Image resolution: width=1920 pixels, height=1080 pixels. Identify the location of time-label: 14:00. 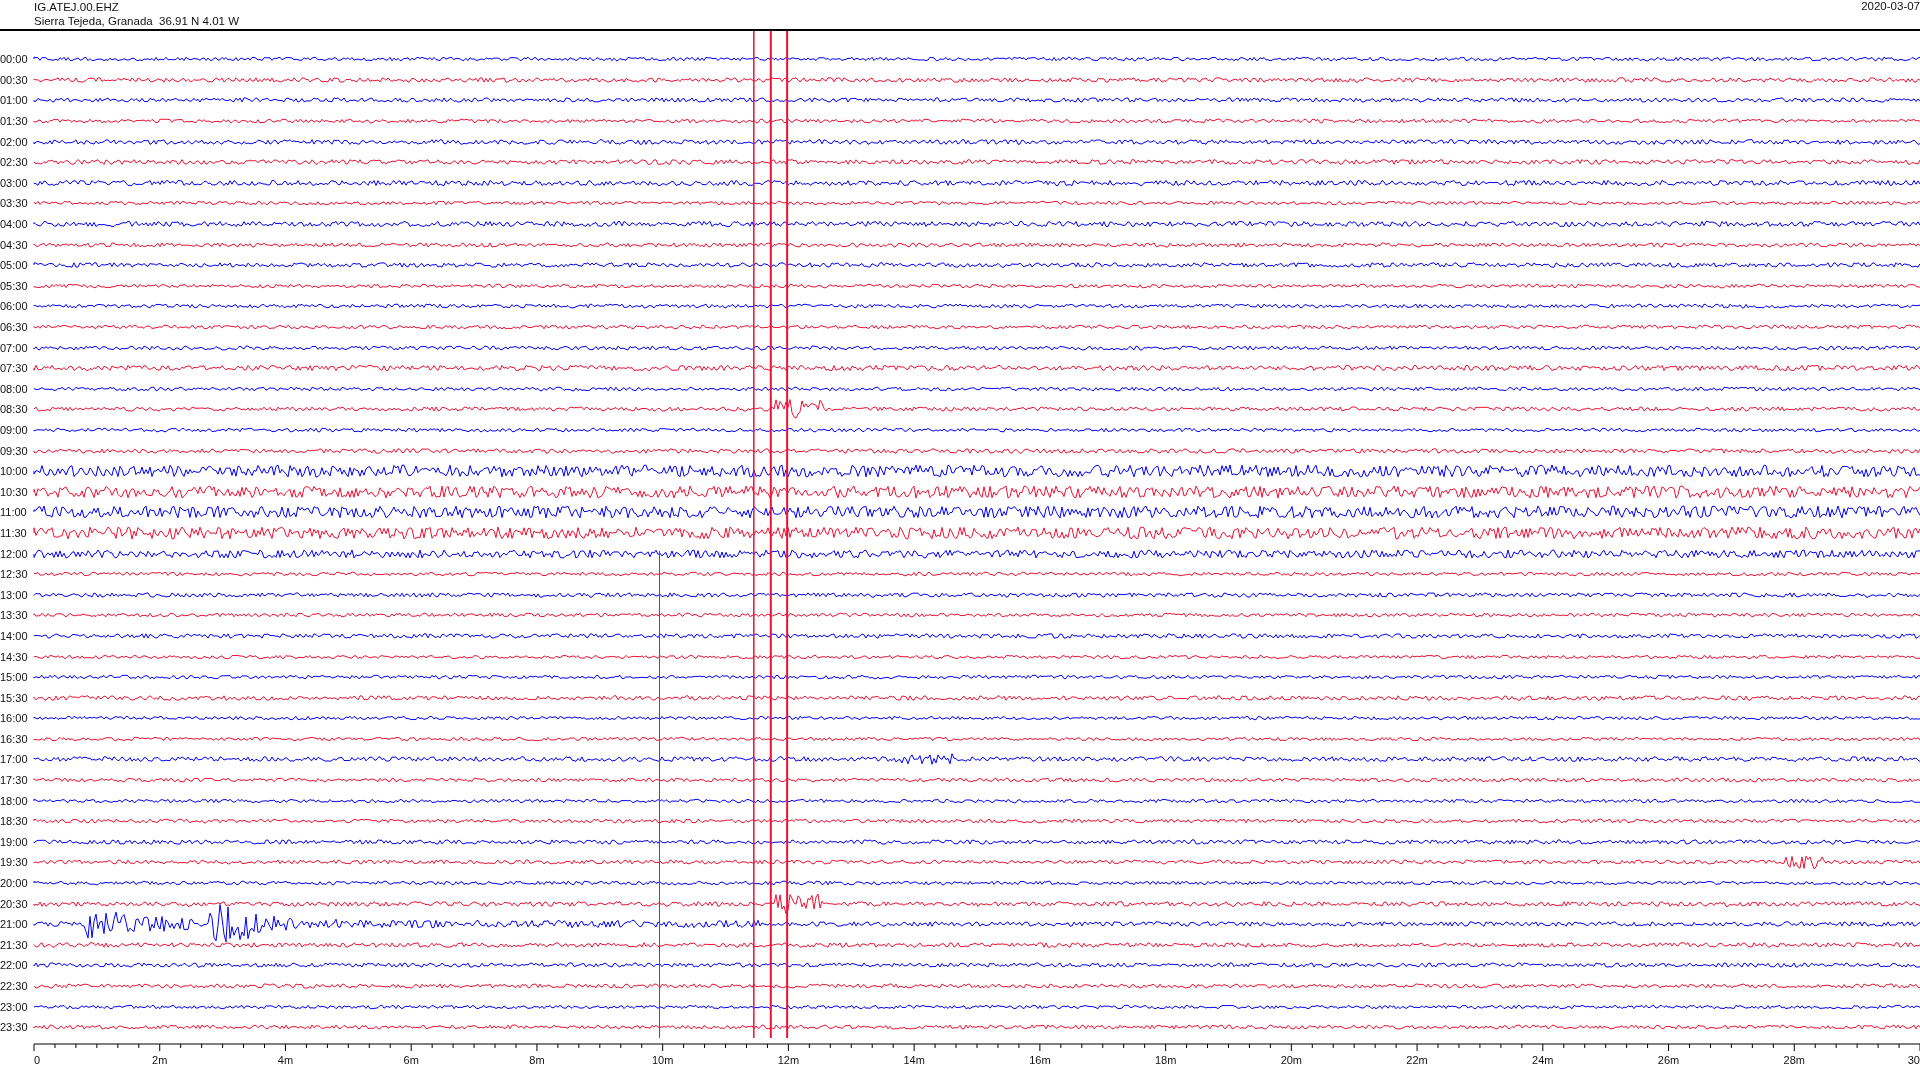
(14, 635).